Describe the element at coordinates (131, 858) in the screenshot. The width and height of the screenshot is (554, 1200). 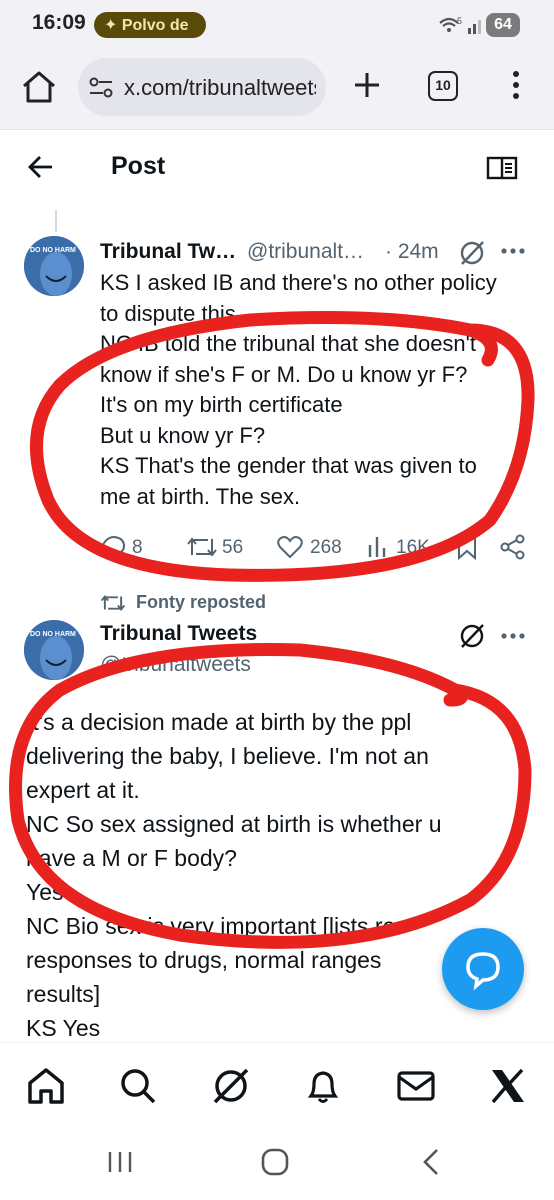
I see `tweet-line: have a M or F body?` at that location.